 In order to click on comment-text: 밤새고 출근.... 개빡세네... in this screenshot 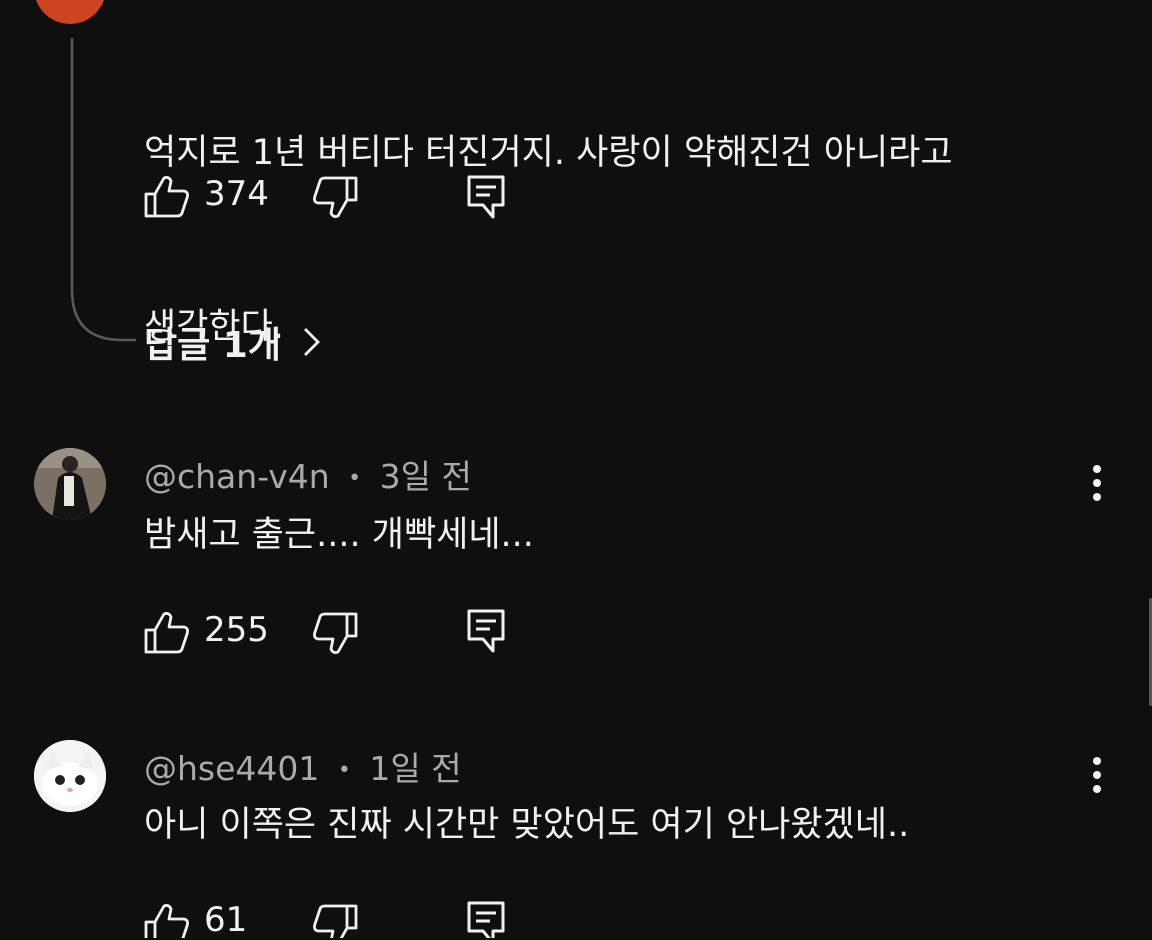, I will do `click(339, 535)`.